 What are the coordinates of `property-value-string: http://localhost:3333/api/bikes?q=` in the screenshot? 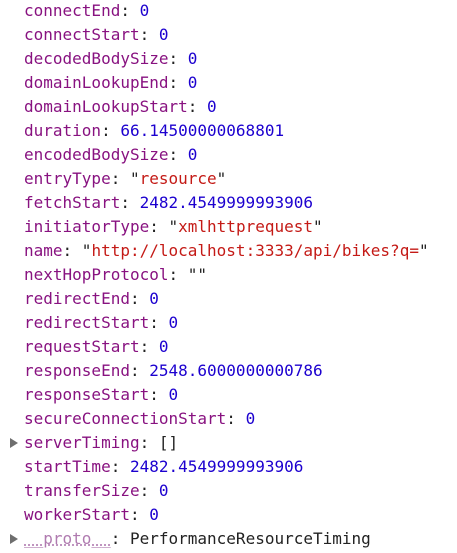 It's located at (255, 250).